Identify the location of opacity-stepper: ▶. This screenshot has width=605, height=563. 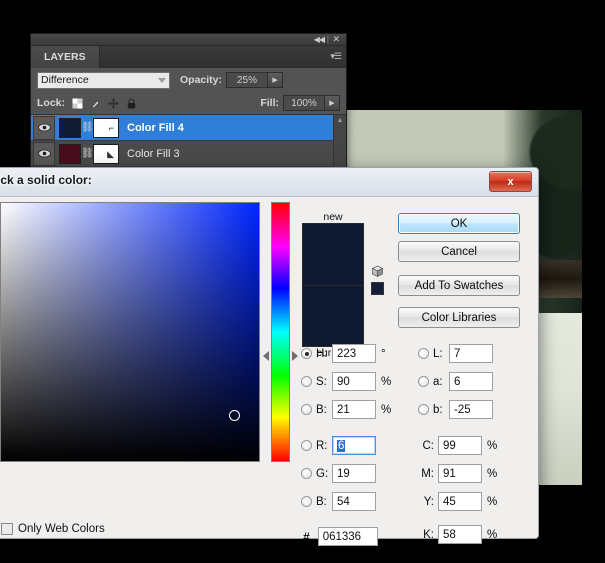
(276, 80).